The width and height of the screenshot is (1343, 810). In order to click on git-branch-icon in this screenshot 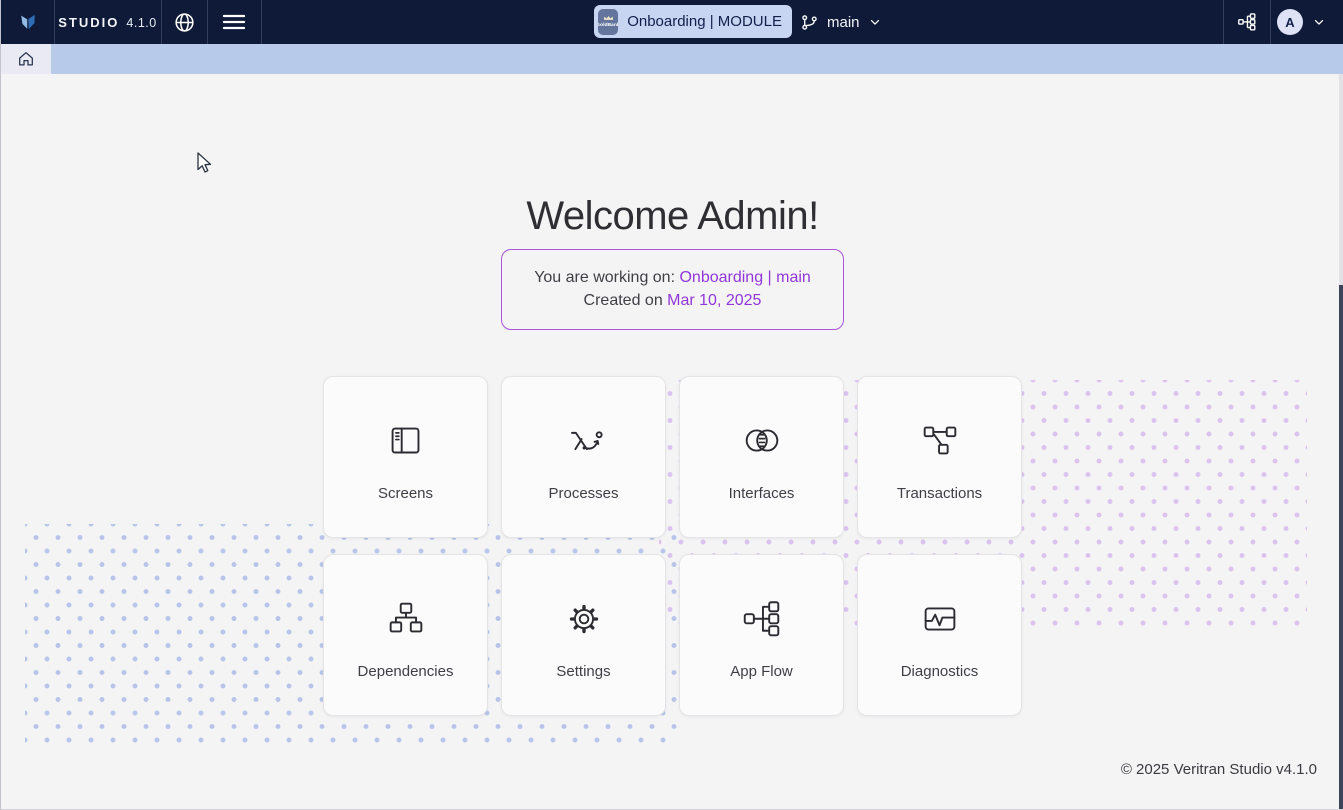, I will do `click(809, 22)`.